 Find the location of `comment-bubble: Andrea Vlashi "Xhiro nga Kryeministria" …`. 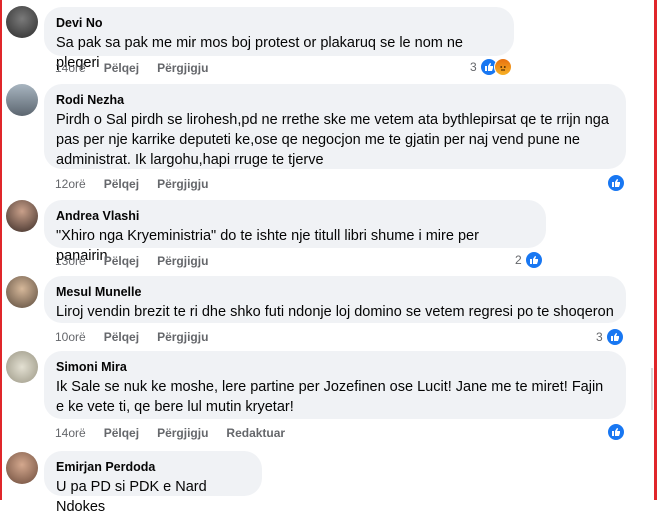

comment-bubble: Andrea Vlashi "Xhiro nga Kryeministria" … is located at coordinates (295, 232).